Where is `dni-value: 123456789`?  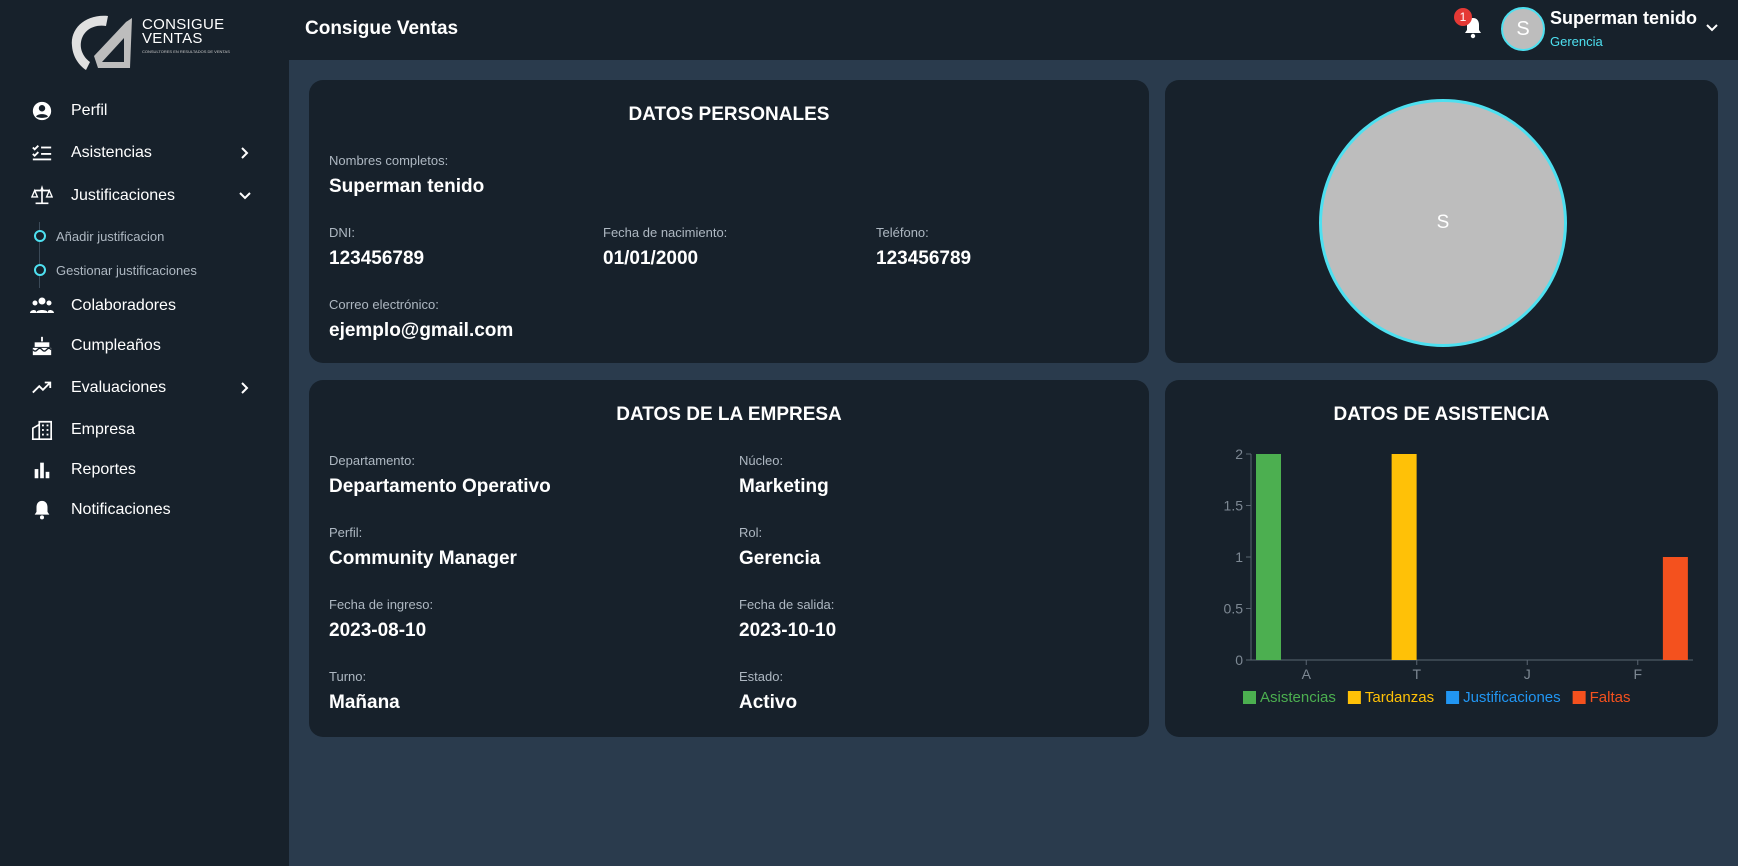 dni-value: 123456789 is located at coordinates (377, 258).